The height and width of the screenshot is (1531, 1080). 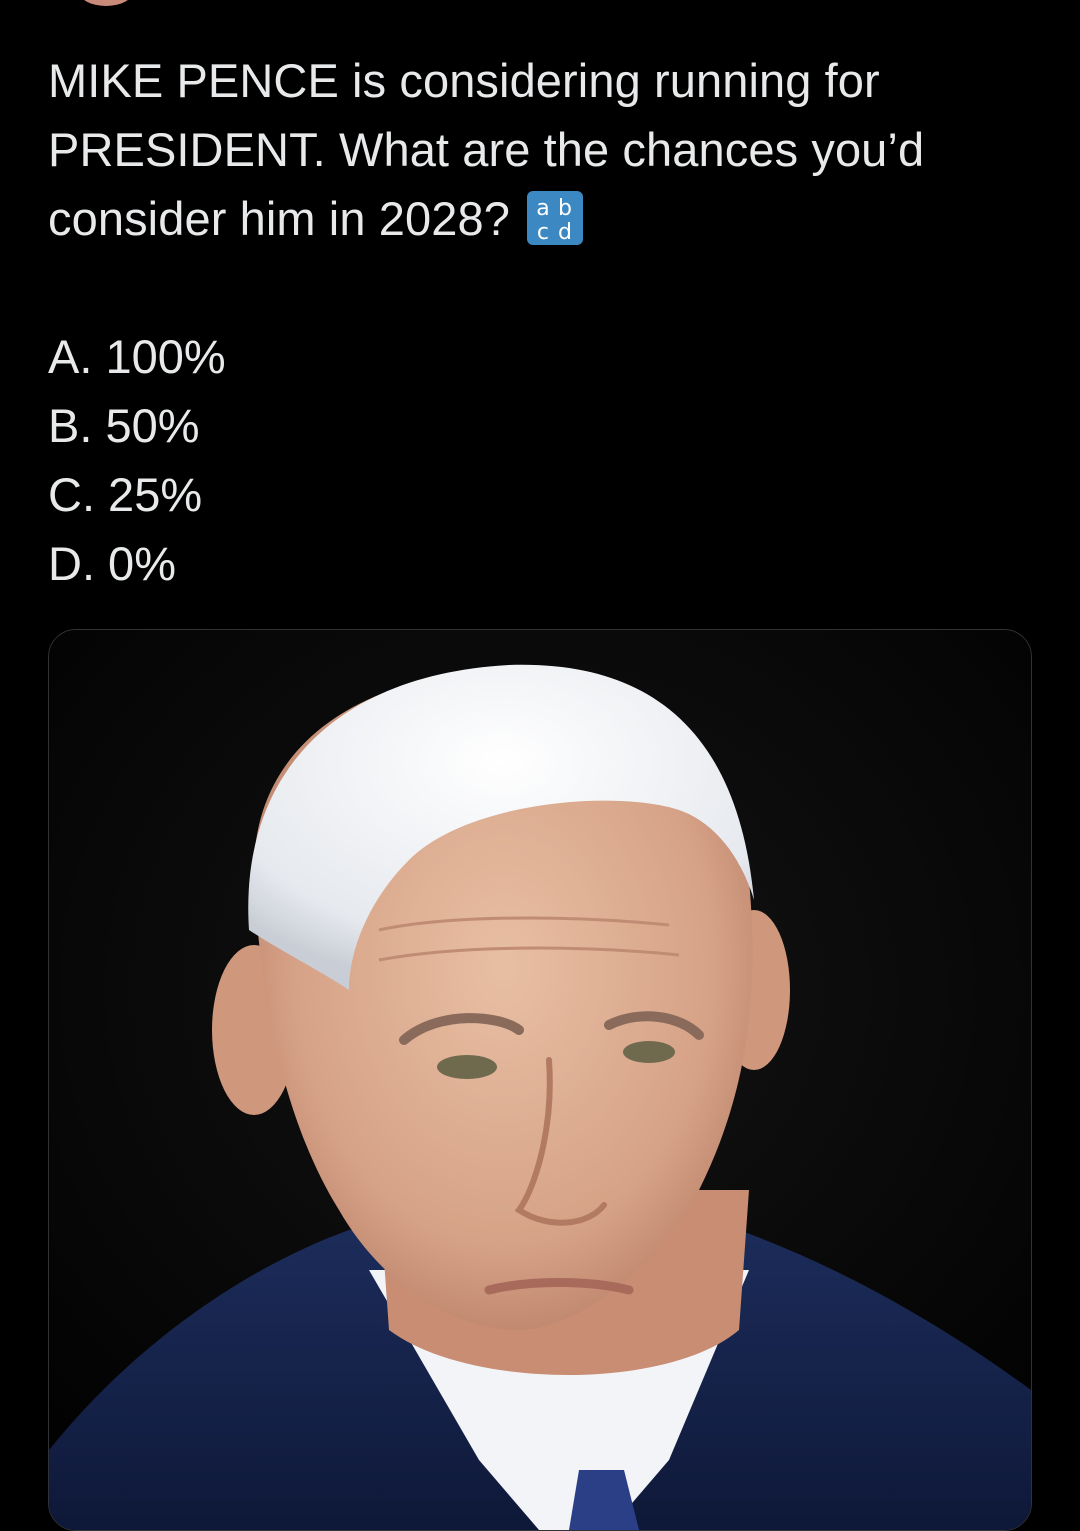 I want to click on svg-text: b, so click(x=565, y=208).